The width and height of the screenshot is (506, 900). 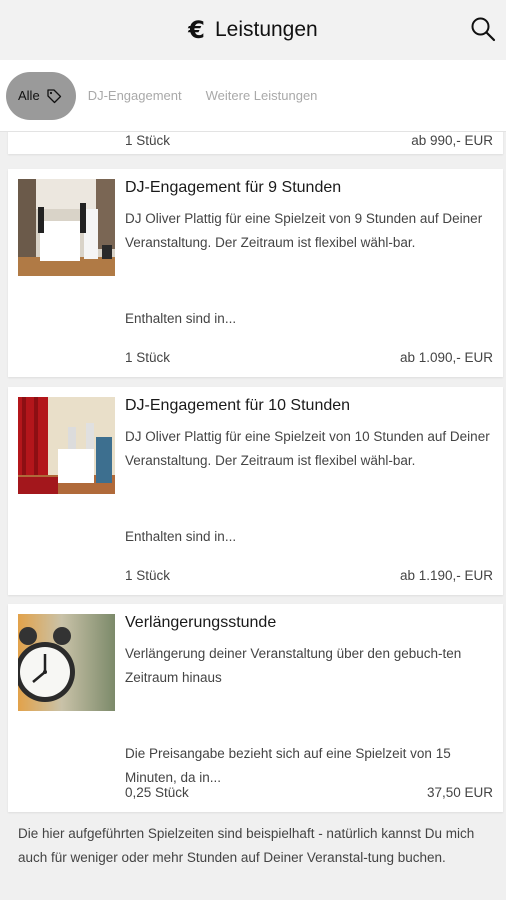 I want to click on card-price: ab 990,- EUR, so click(x=452, y=140).